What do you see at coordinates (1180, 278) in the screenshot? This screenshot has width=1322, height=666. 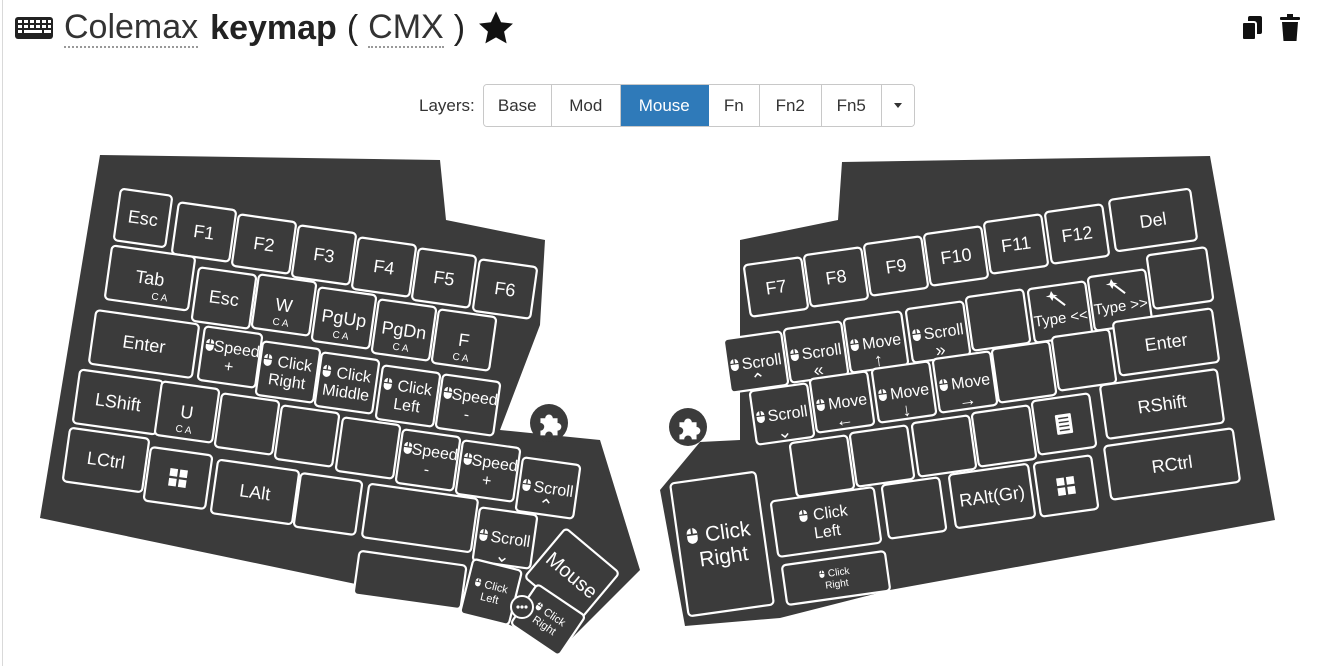 I see `key-blank-r1` at bounding box center [1180, 278].